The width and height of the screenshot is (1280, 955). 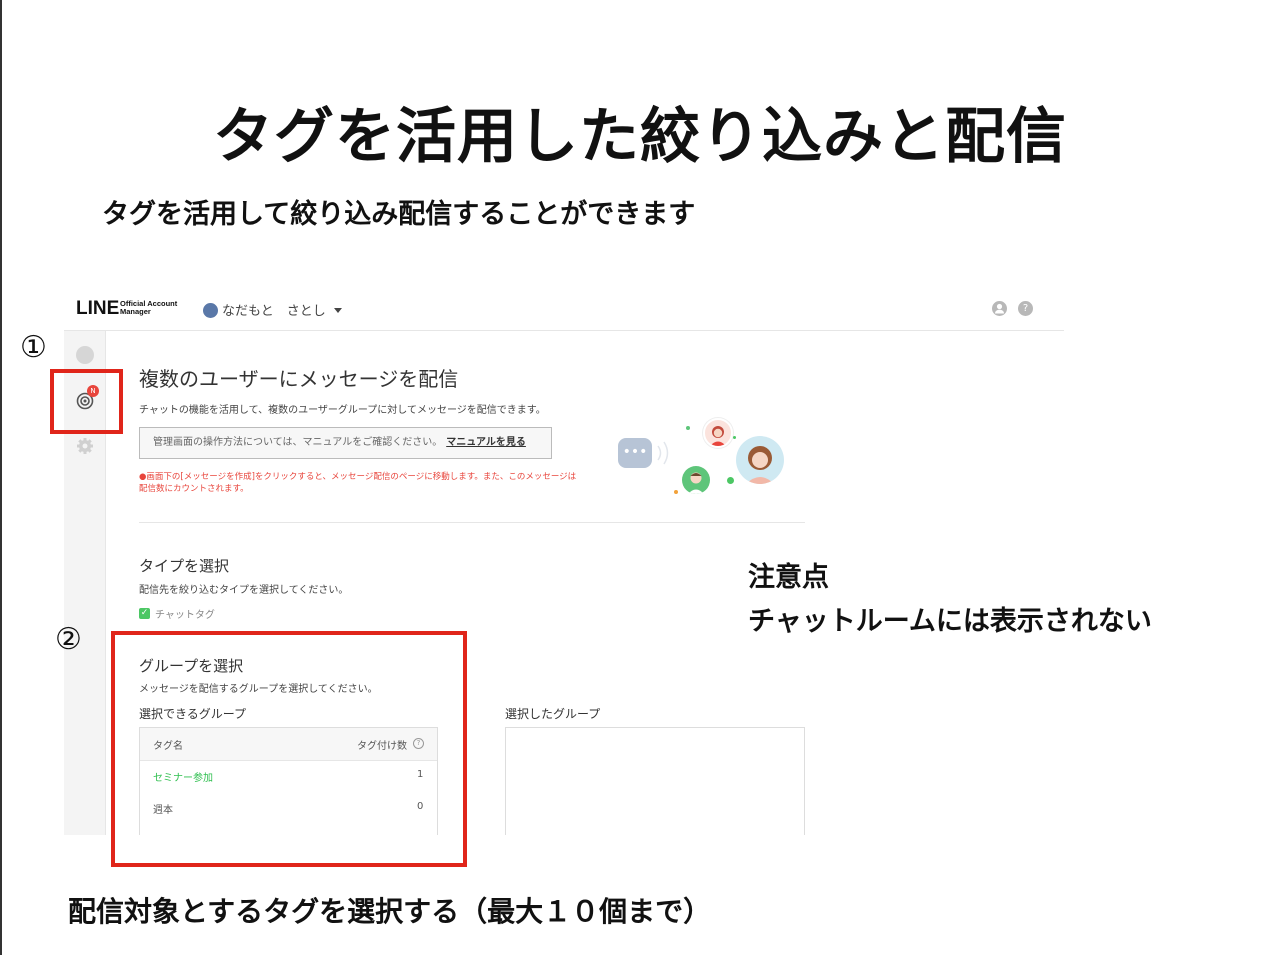 What do you see at coordinates (97, 309) in the screenshot?
I see `line-logo: LINE` at bounding box center [97, 309].